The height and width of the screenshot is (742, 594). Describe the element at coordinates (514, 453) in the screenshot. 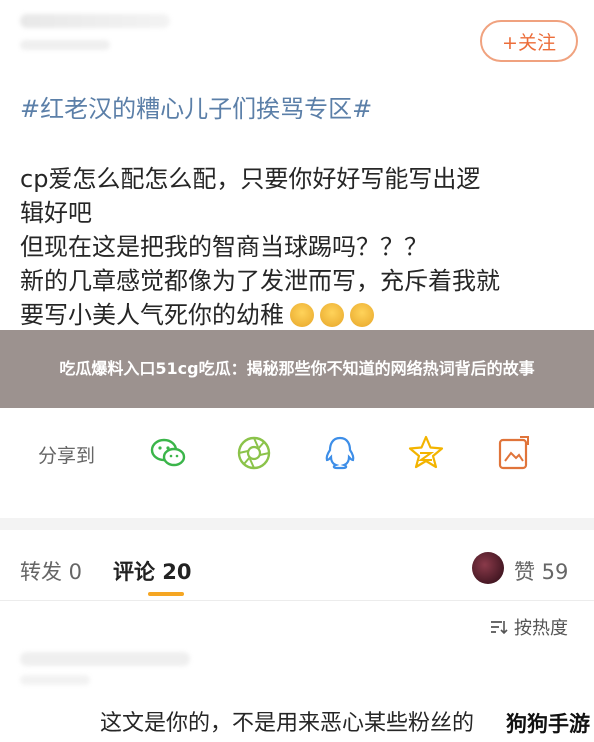

I see `image-share-icon` at that location.